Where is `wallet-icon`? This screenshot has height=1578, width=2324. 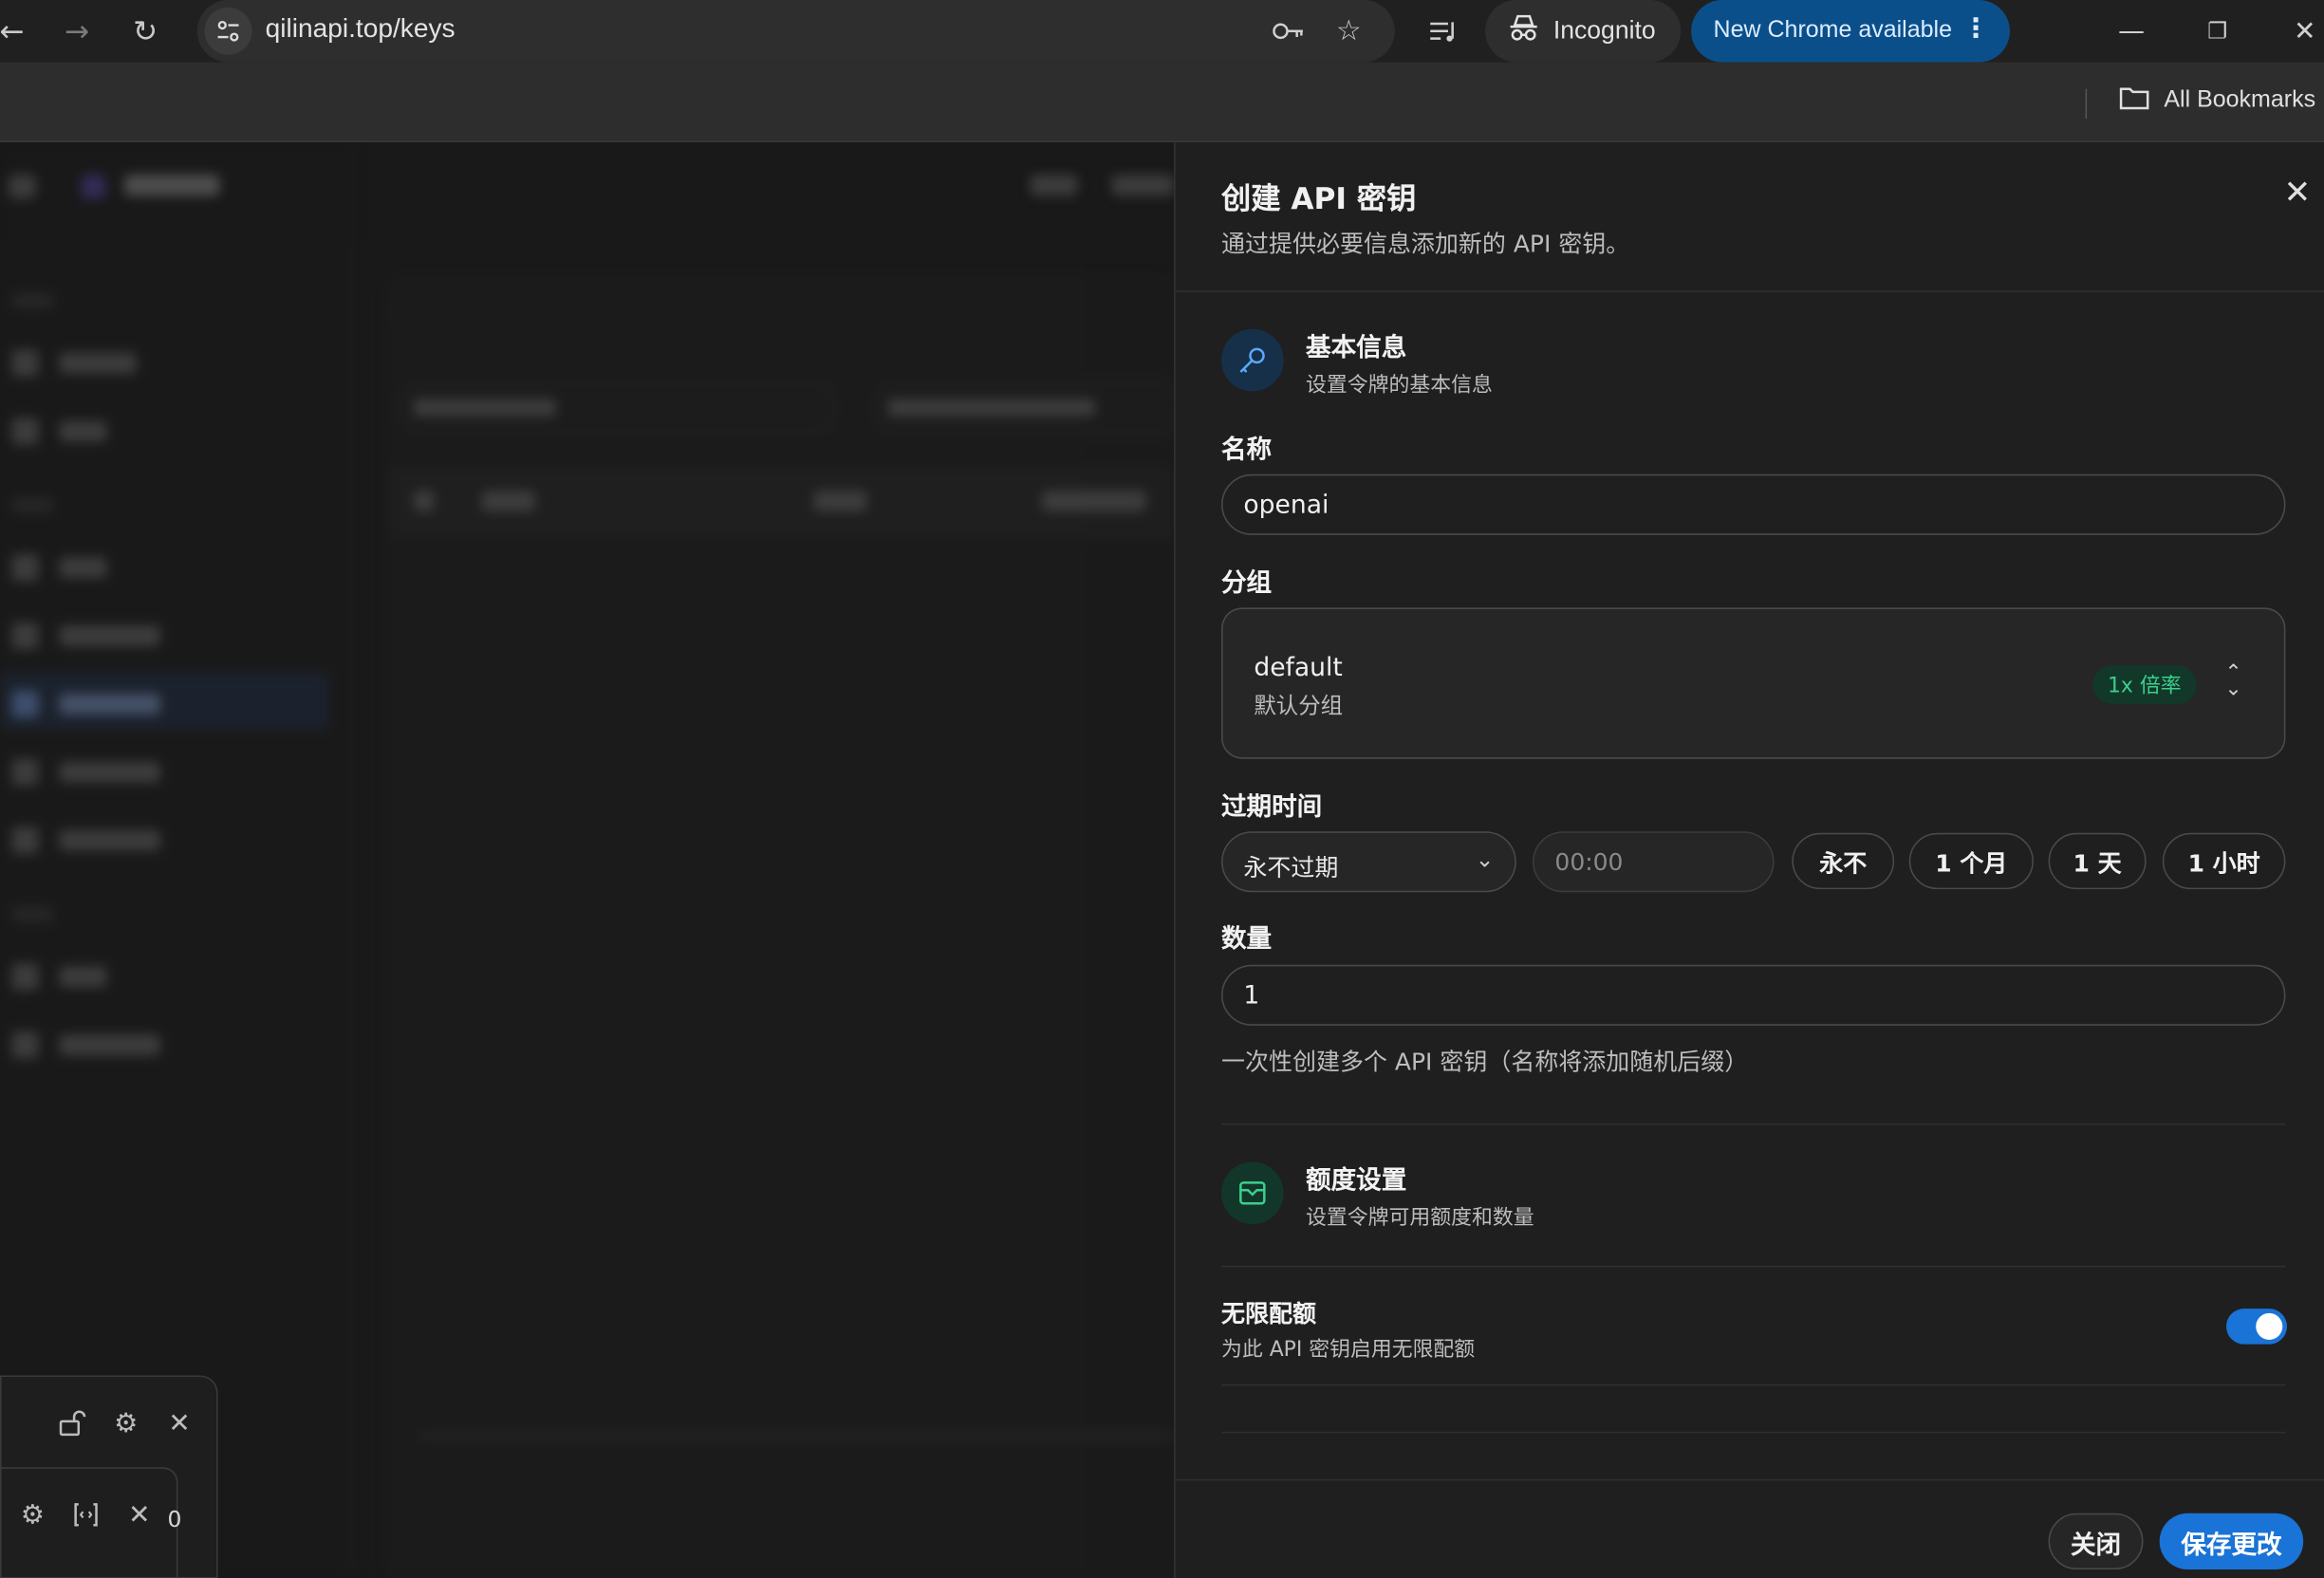
wallet-icon is located at coordinates (1253, 1193).